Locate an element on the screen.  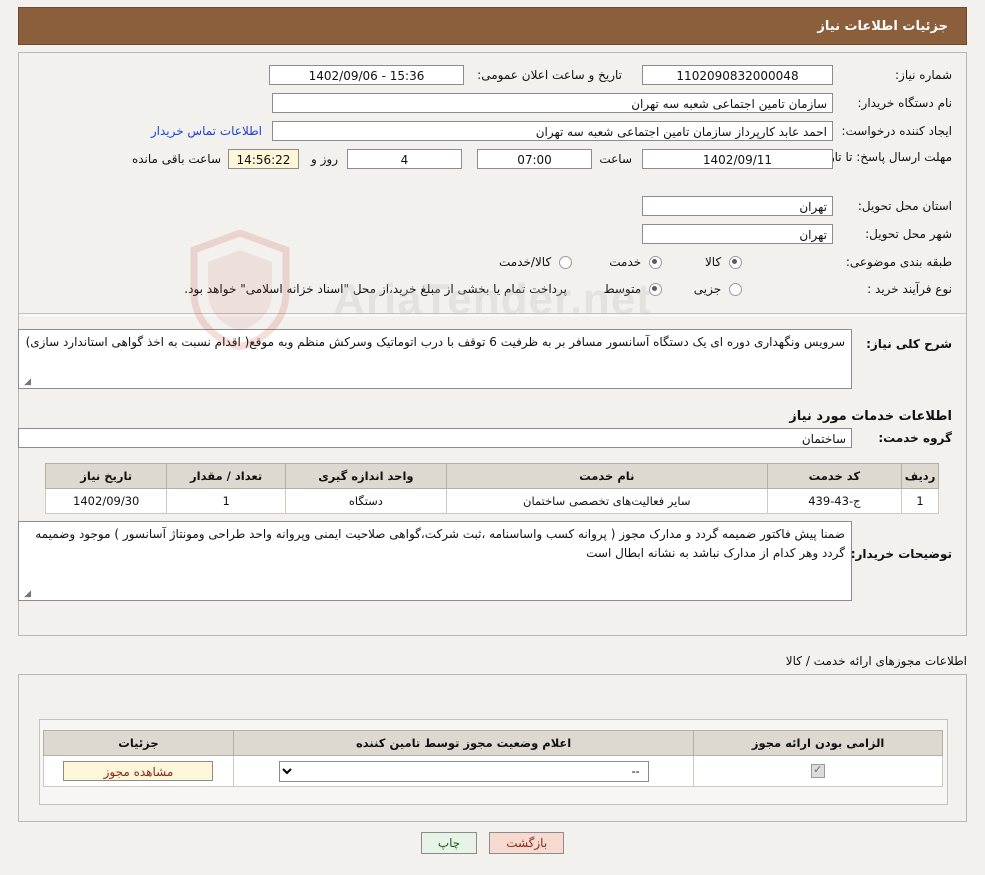
category-option-kala-label: کالا is located at coordinates (713, 262).